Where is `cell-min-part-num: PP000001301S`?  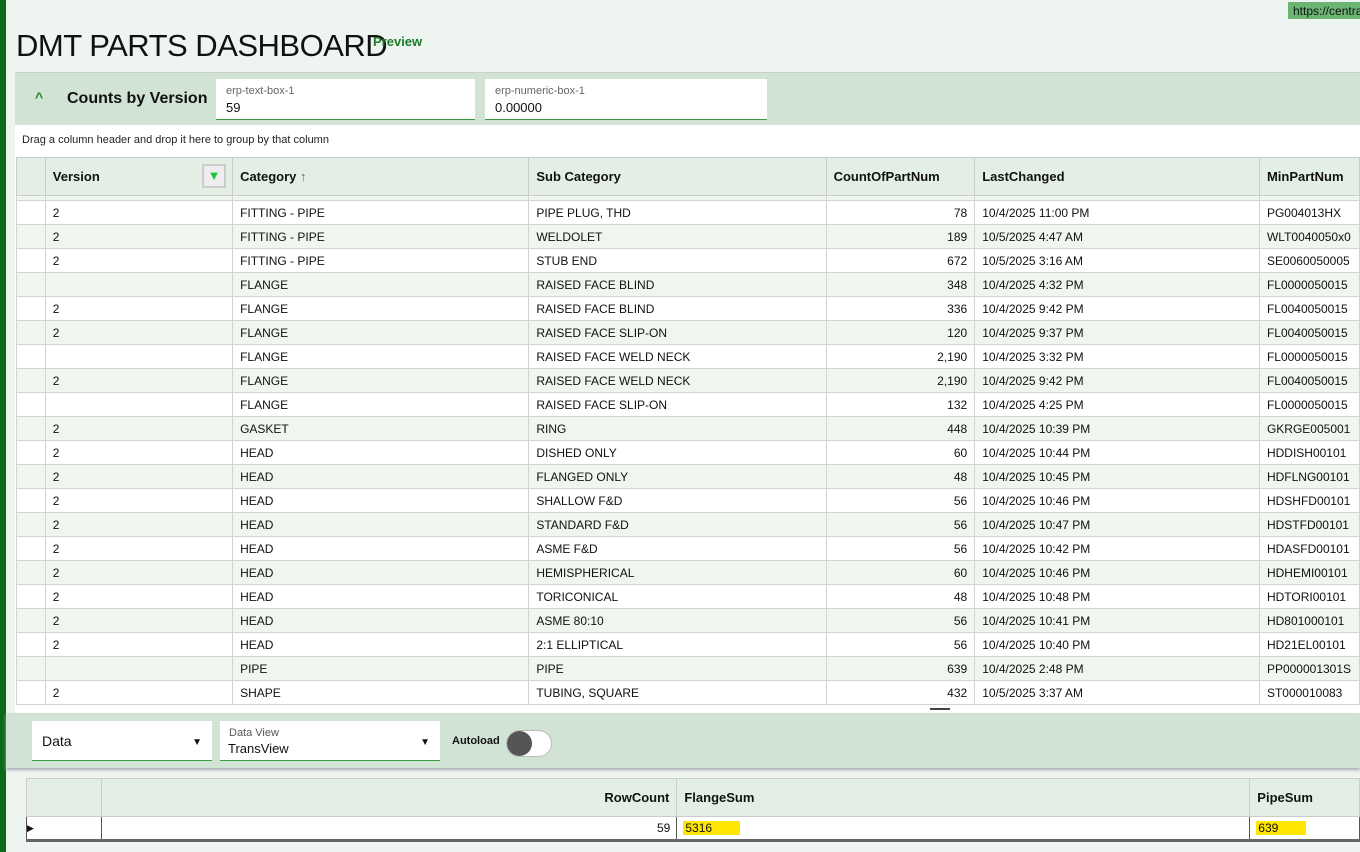 cell-min-part-num: PP000001301S is located at coordinates (1309, 668).